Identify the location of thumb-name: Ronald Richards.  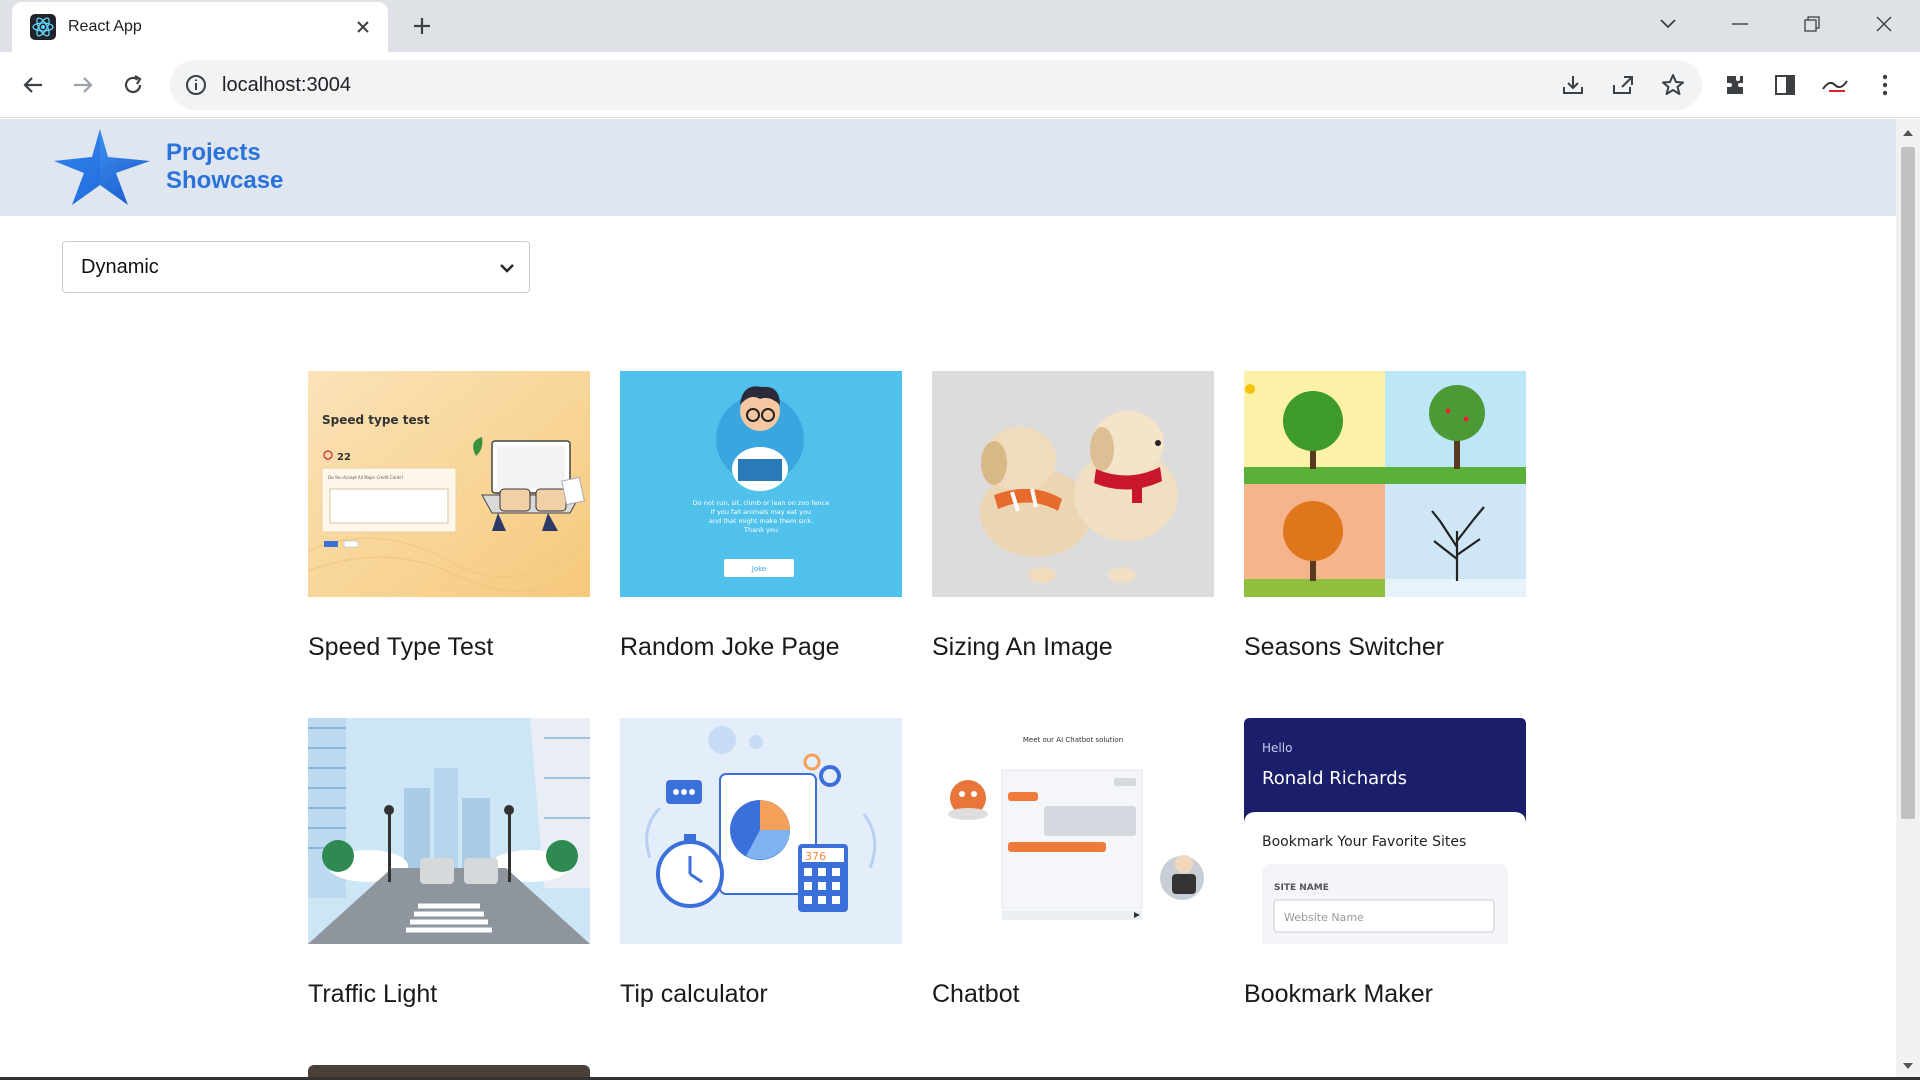
(1334, 778).